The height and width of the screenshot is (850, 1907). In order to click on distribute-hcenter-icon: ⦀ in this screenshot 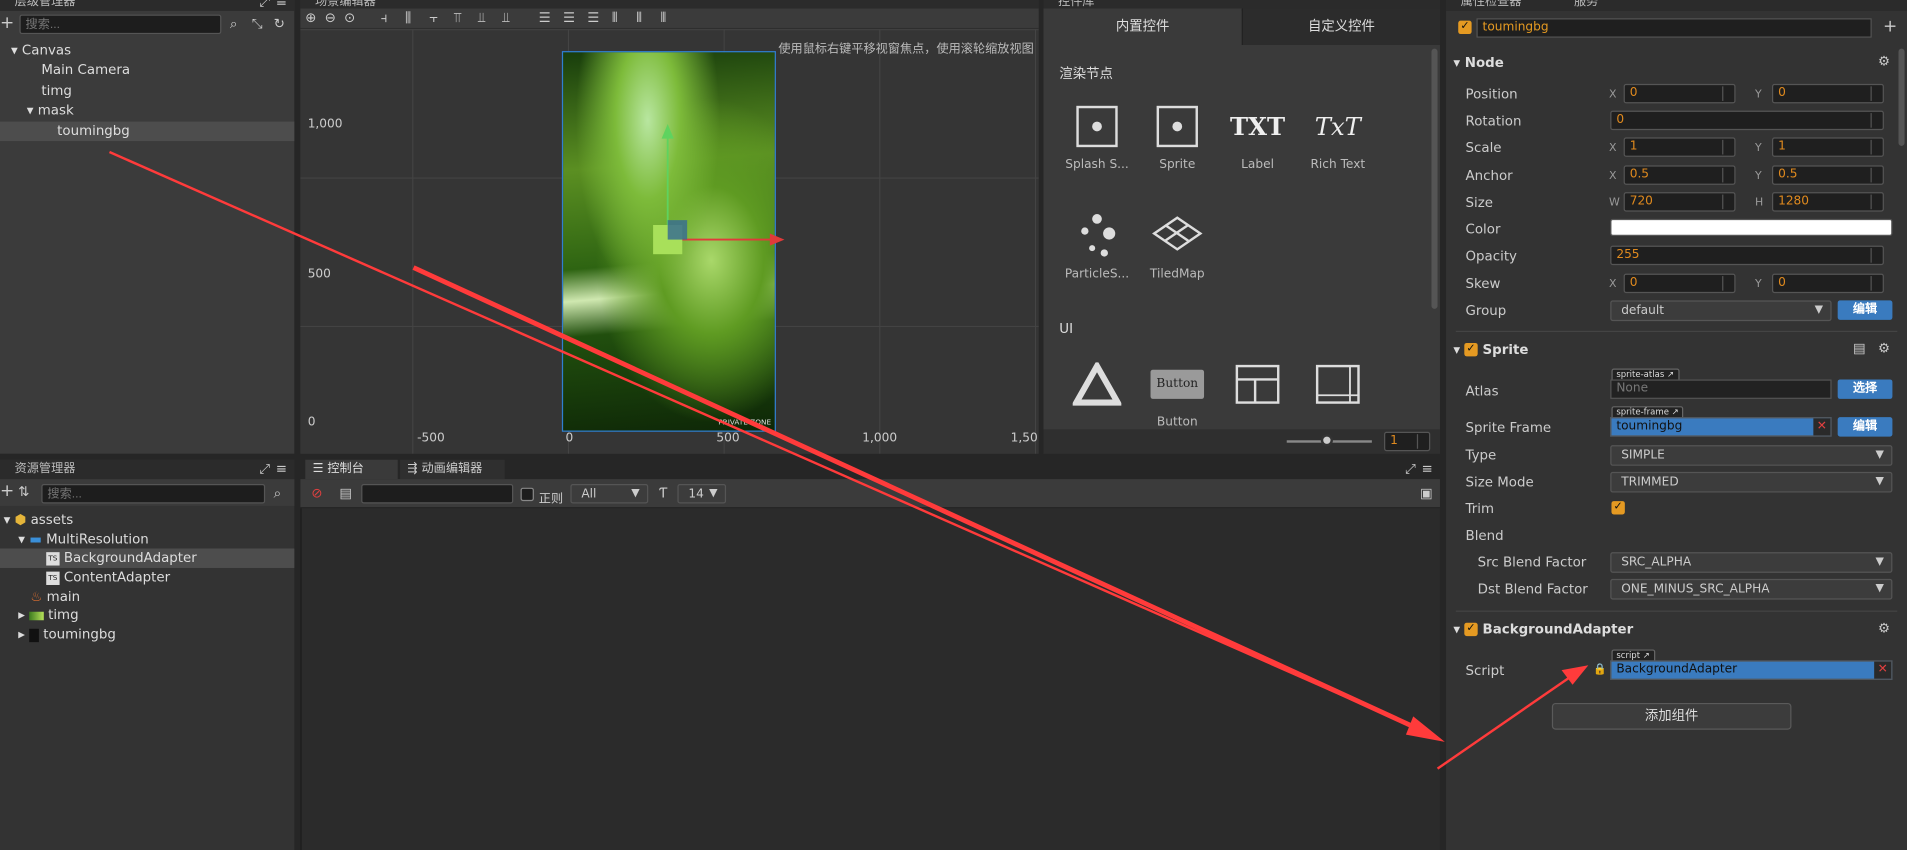, I will do `click(639, 18)`.